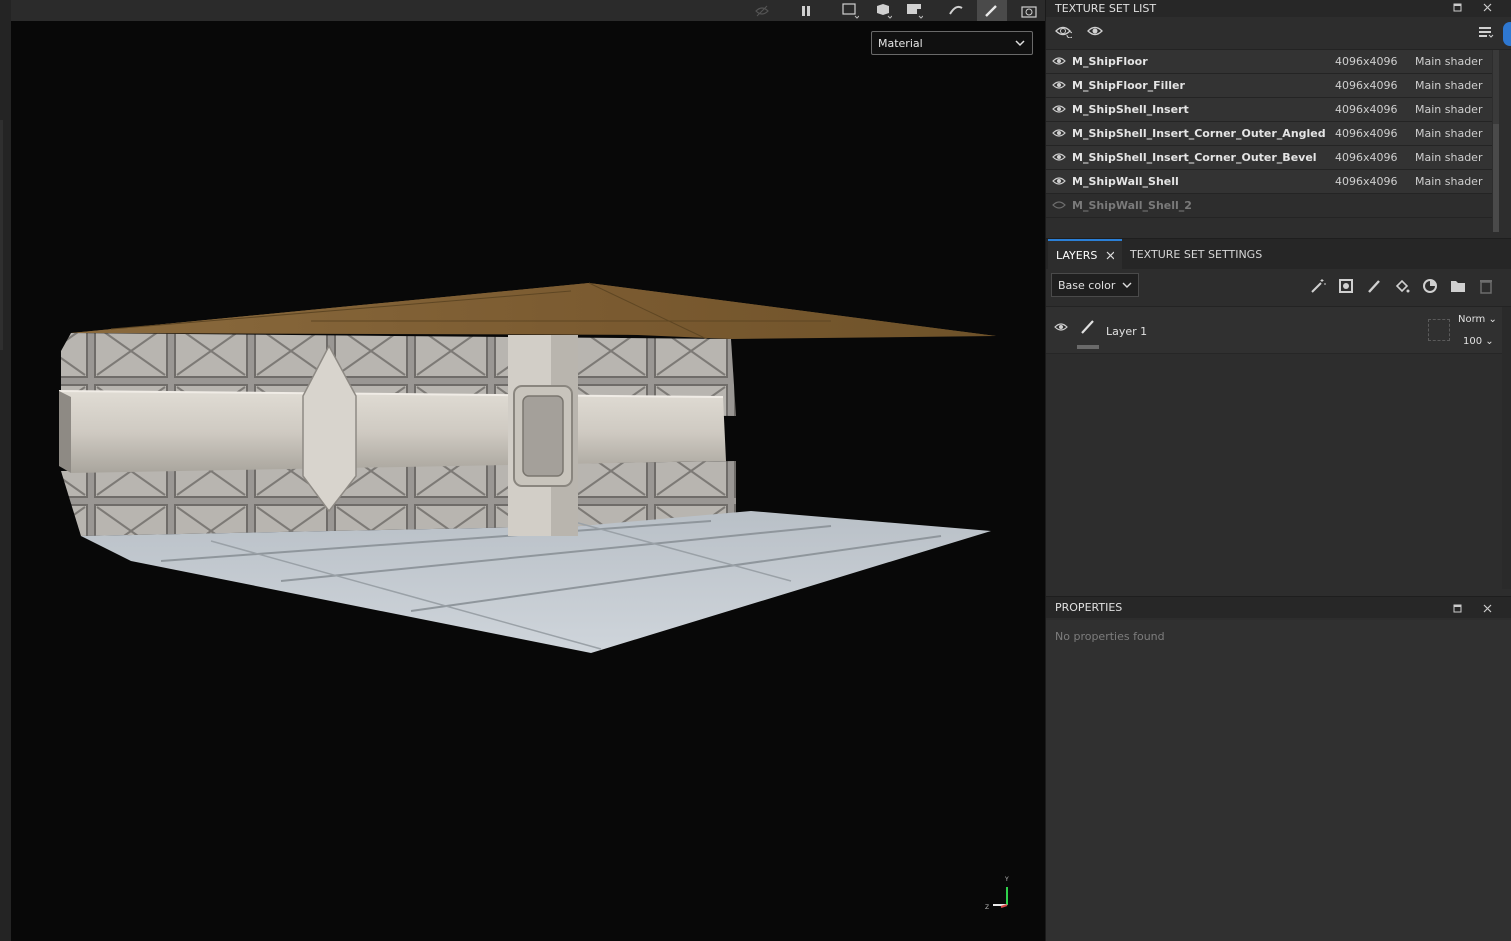  I want to click on layer-toolbar: Base color, so click(1278, 287).